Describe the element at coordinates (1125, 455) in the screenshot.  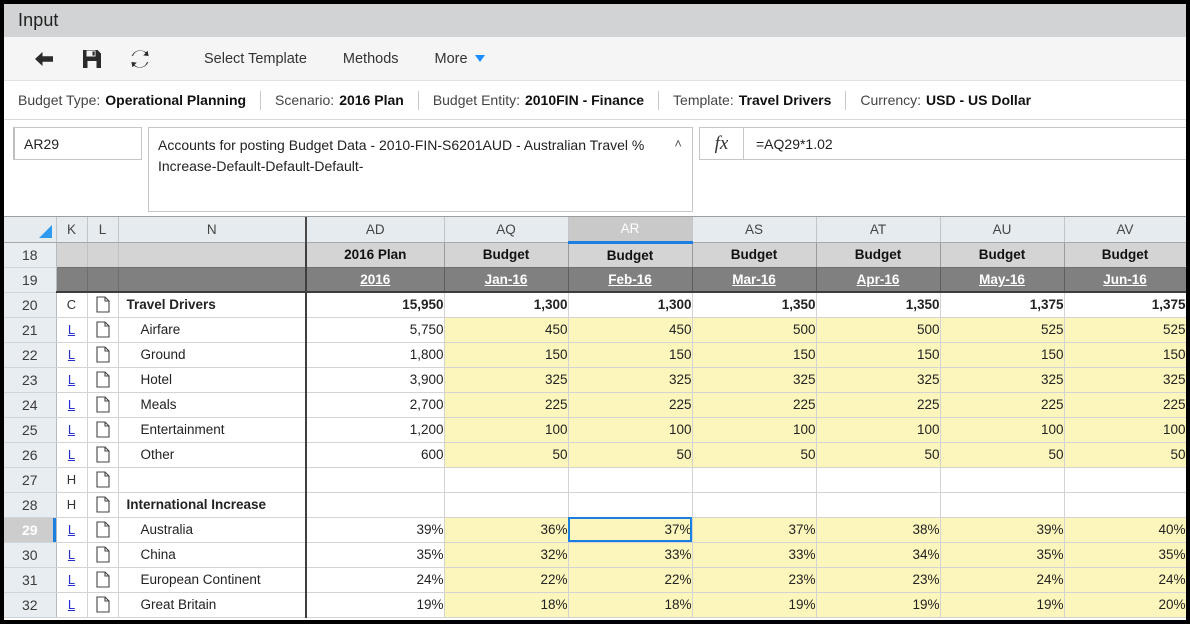
I see `cell-av-26: 50` at that location.